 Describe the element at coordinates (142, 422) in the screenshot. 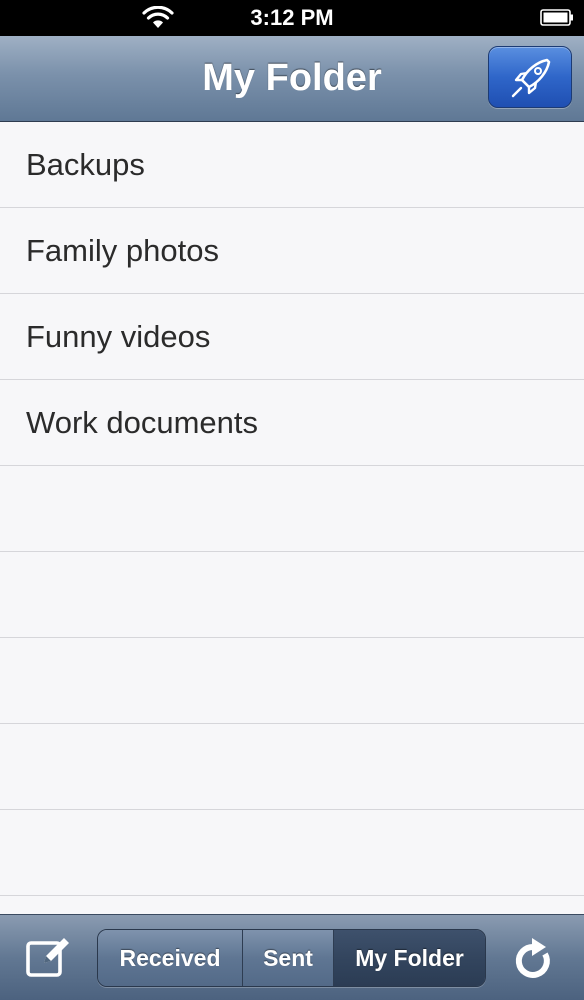

I see `list-item-label: Work documents` at that location.